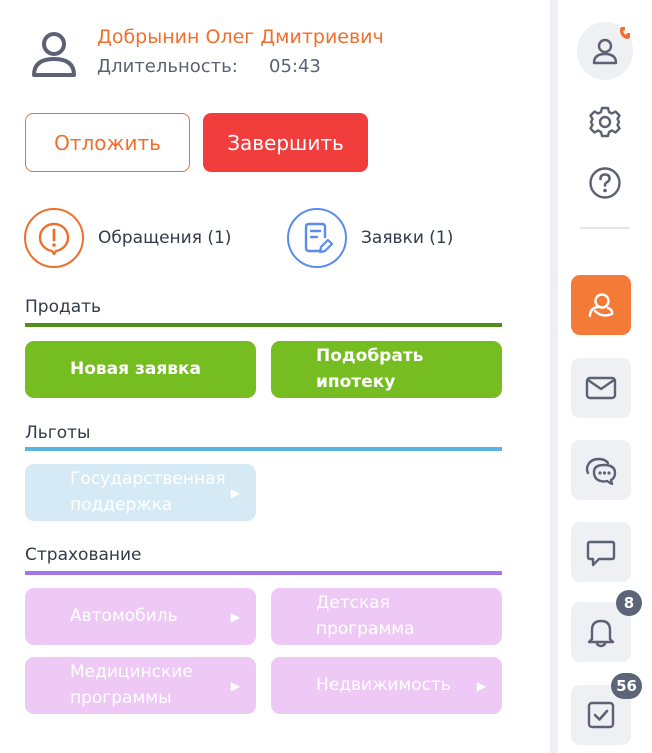  I want to click on operator-icon, so click(601, 305).